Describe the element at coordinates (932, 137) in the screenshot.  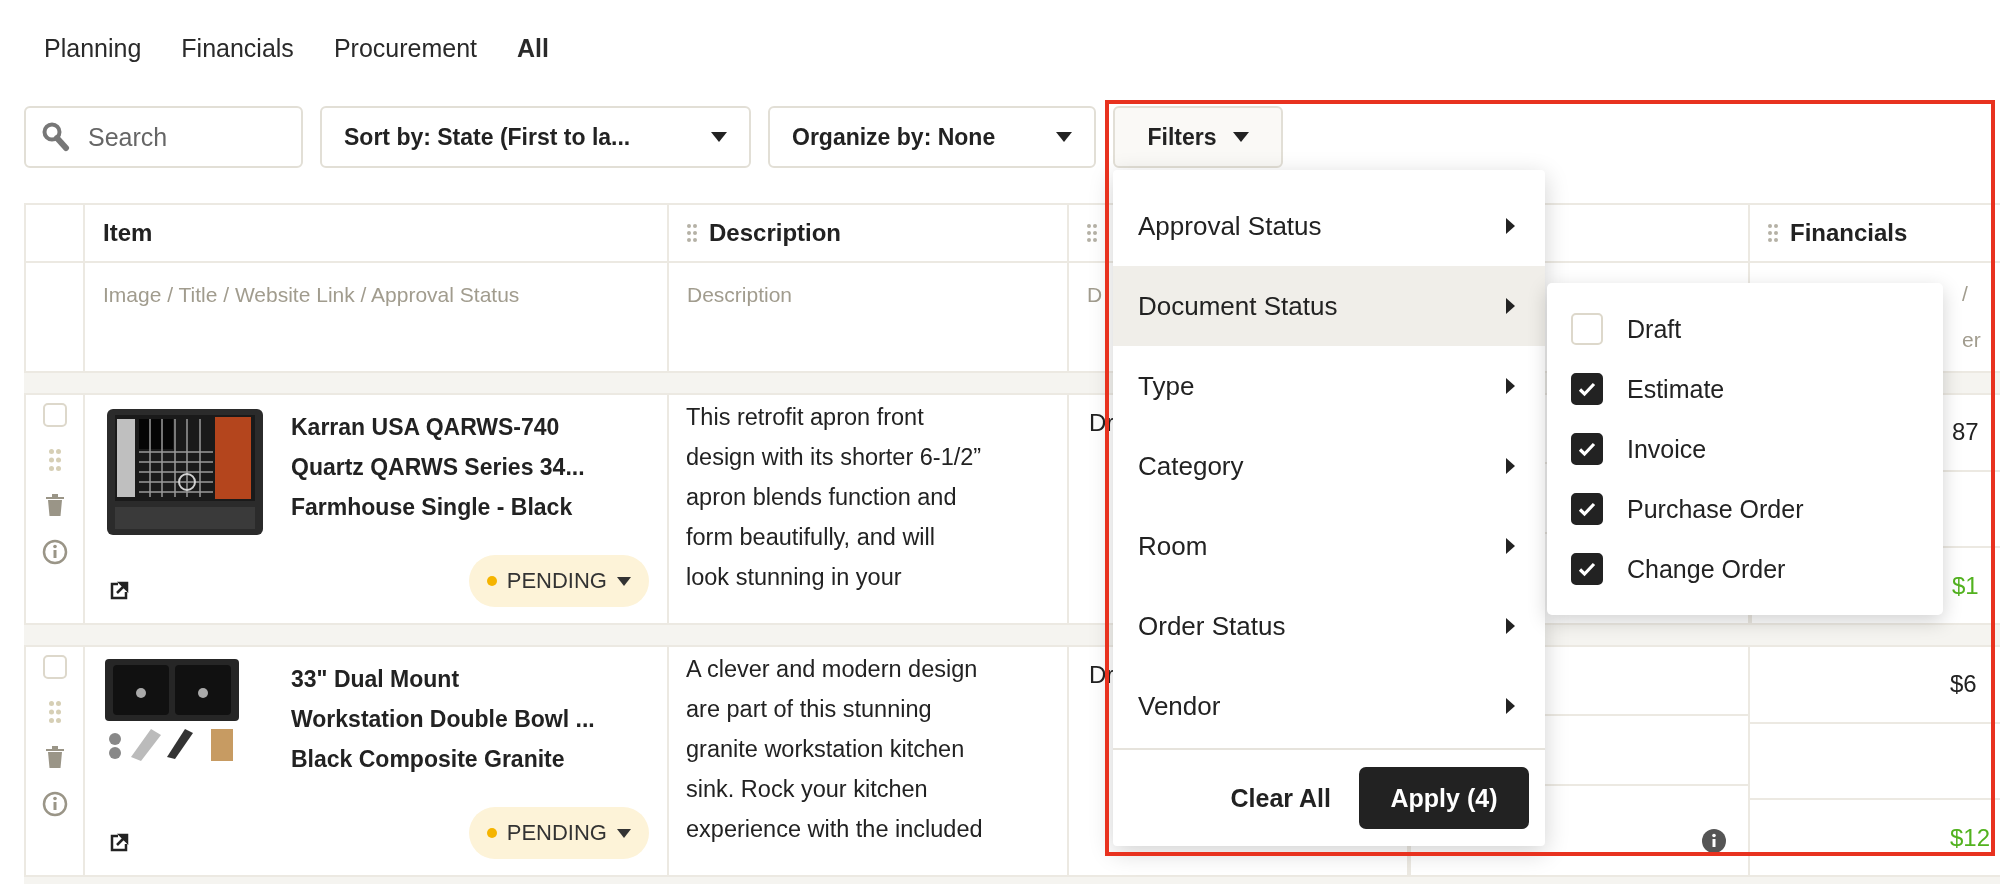
I see `organize-dropdown: Organize by: None` at that location.